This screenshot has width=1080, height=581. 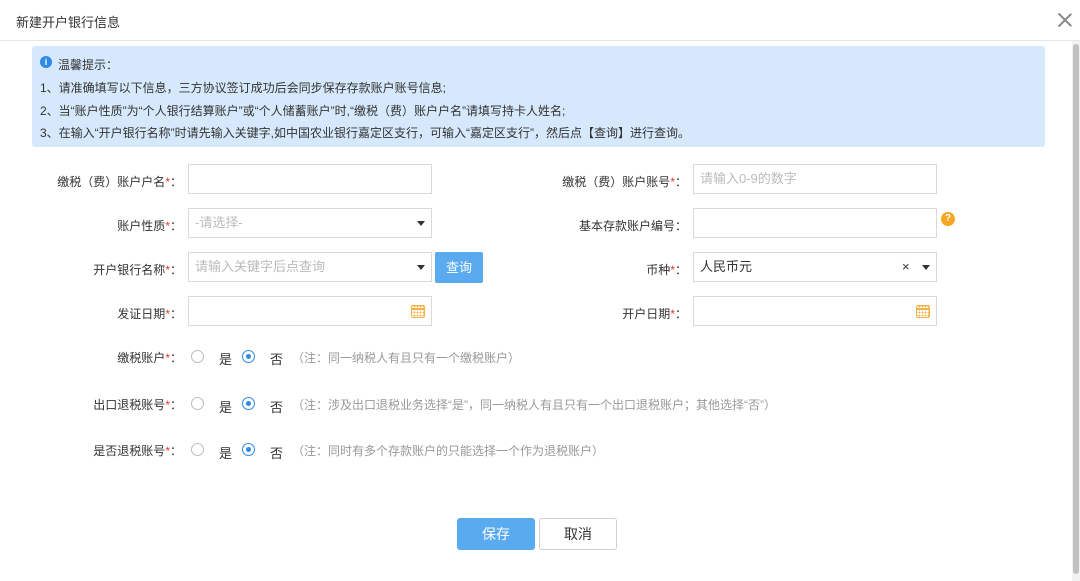 What do you see at coordinates (225, 358) in the screenshot?
I see `tax-account-yes-label: 是` at bounding box center [225, 358].